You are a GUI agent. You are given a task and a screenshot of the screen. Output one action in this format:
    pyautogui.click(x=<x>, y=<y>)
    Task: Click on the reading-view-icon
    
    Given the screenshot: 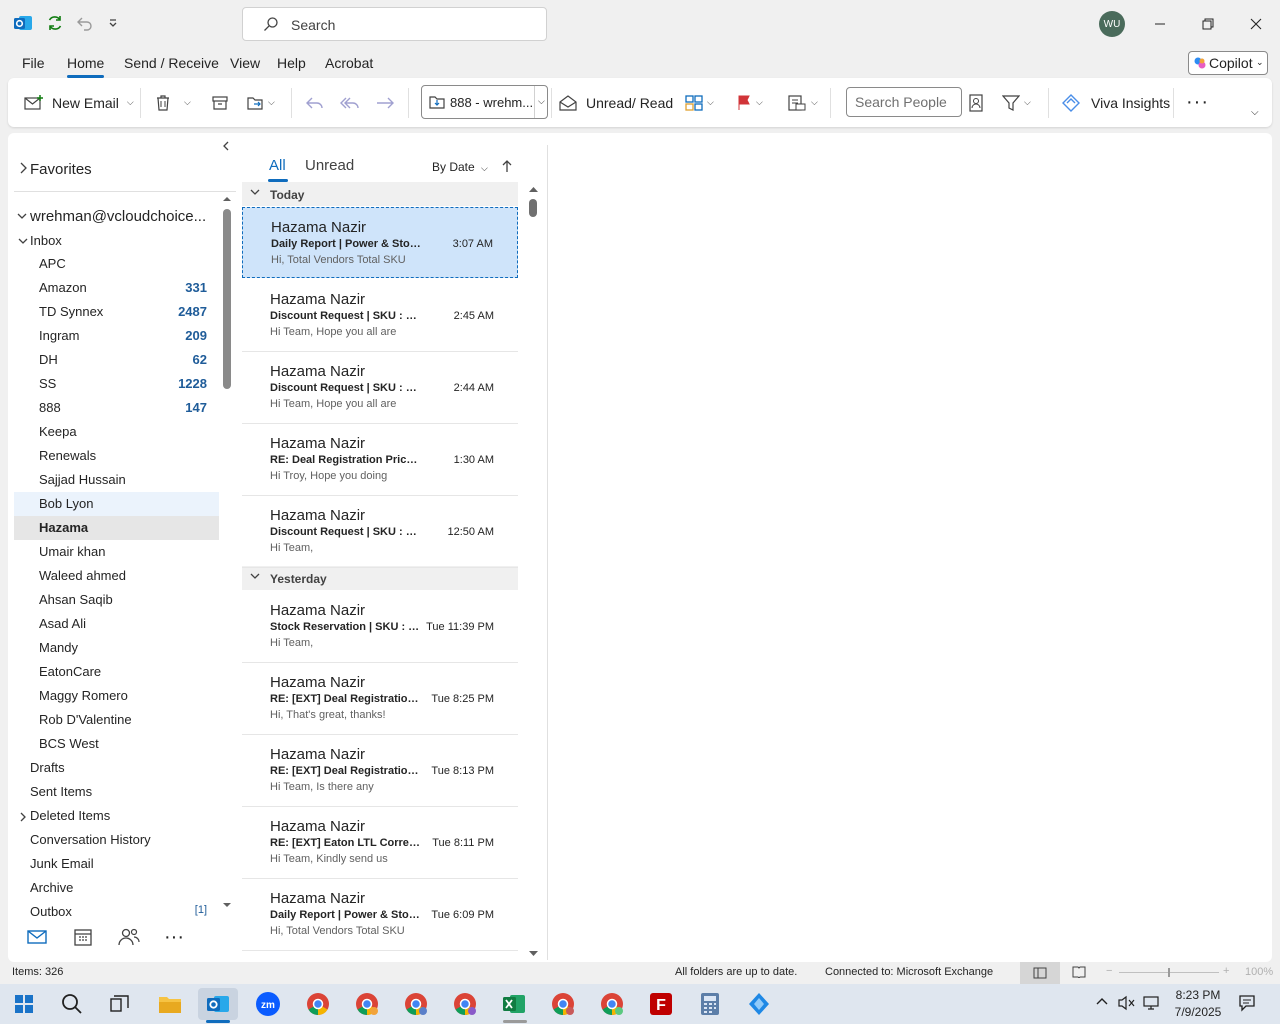 What is the action you would take?
    pyautogui.click(x=1079, y=972)
    